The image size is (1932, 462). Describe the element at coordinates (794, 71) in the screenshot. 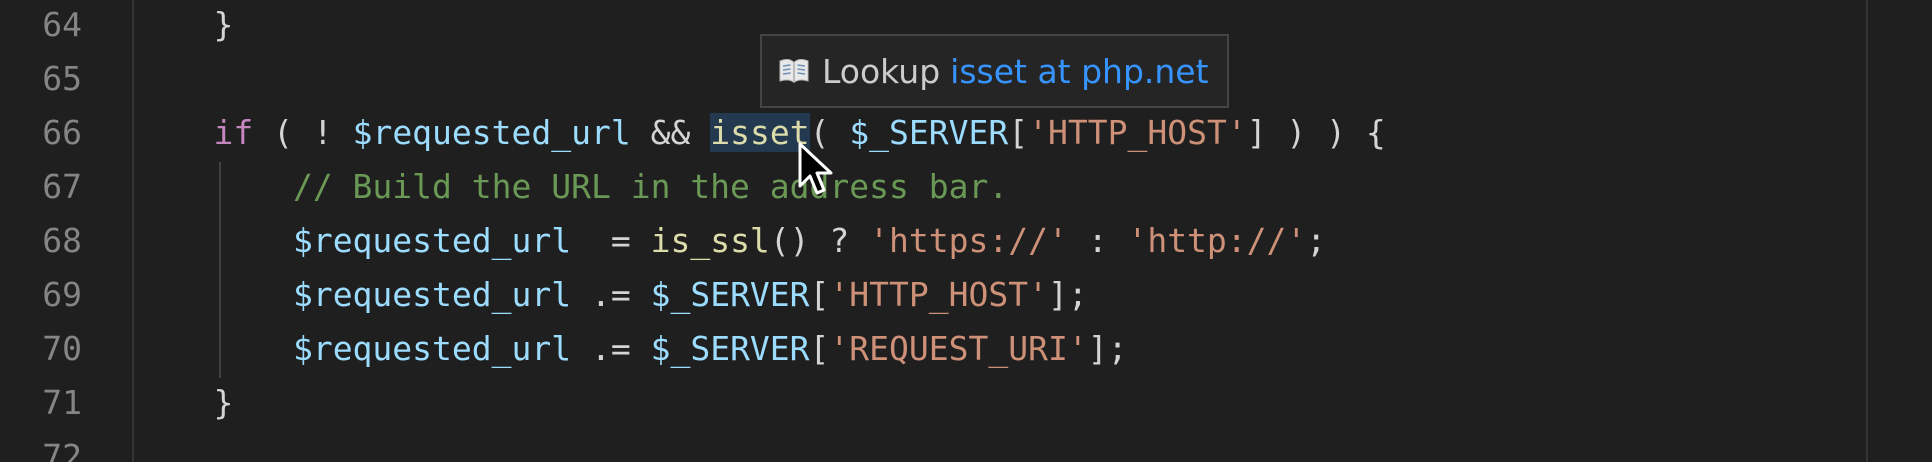

I see `book-icon` at that location.